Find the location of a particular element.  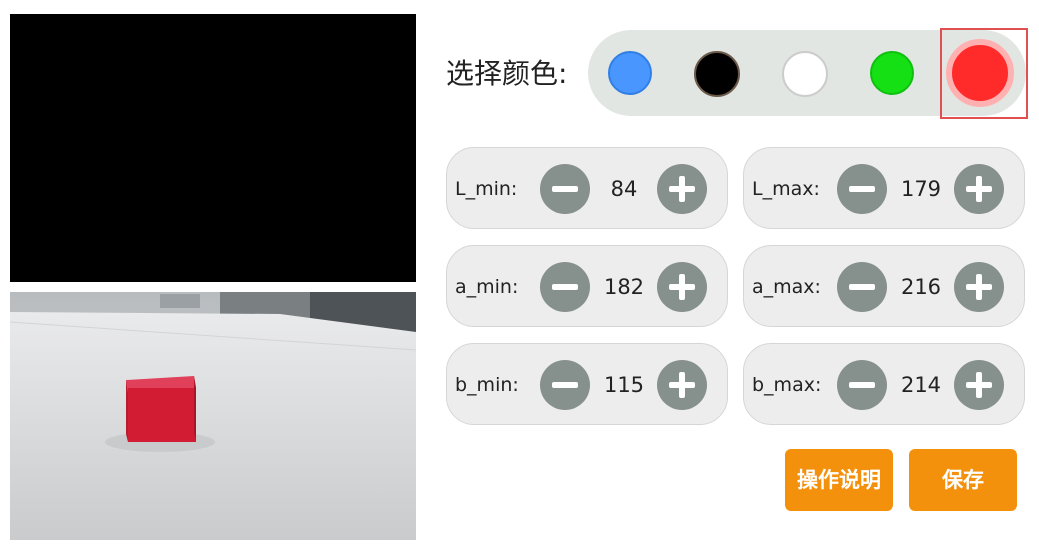

select-color-label: 选择颜色: is located at coordinates (507, 73).